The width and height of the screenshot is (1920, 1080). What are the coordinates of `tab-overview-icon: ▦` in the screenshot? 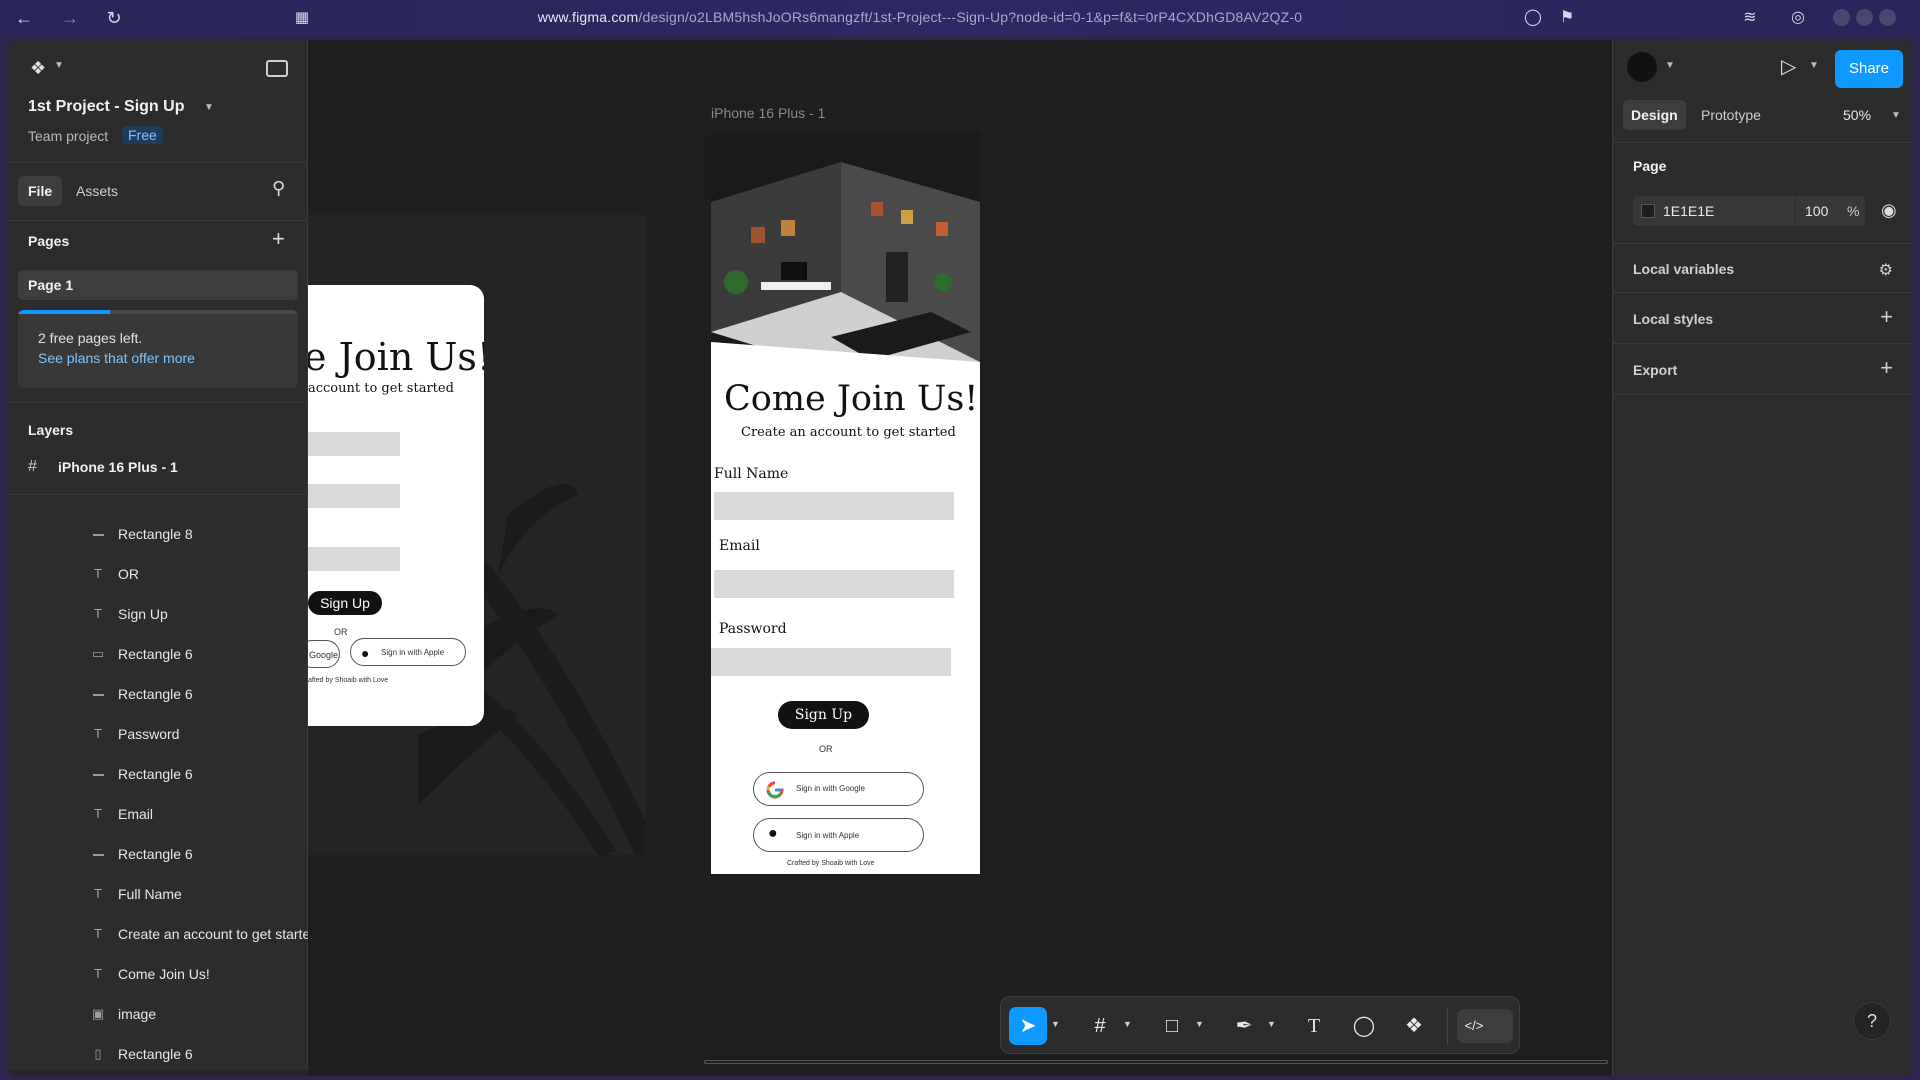 It's located at (302, 18).